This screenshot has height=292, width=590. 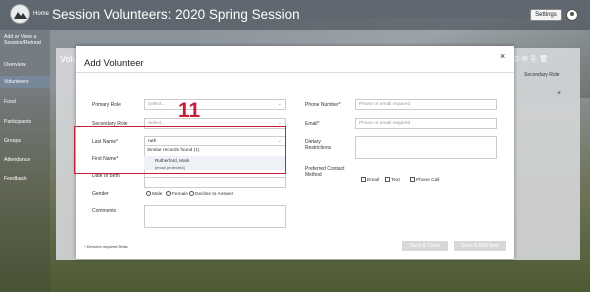 I want to click on page-title: Session Volunteers: 2020 Spring Session, so click(x=176, y=14).